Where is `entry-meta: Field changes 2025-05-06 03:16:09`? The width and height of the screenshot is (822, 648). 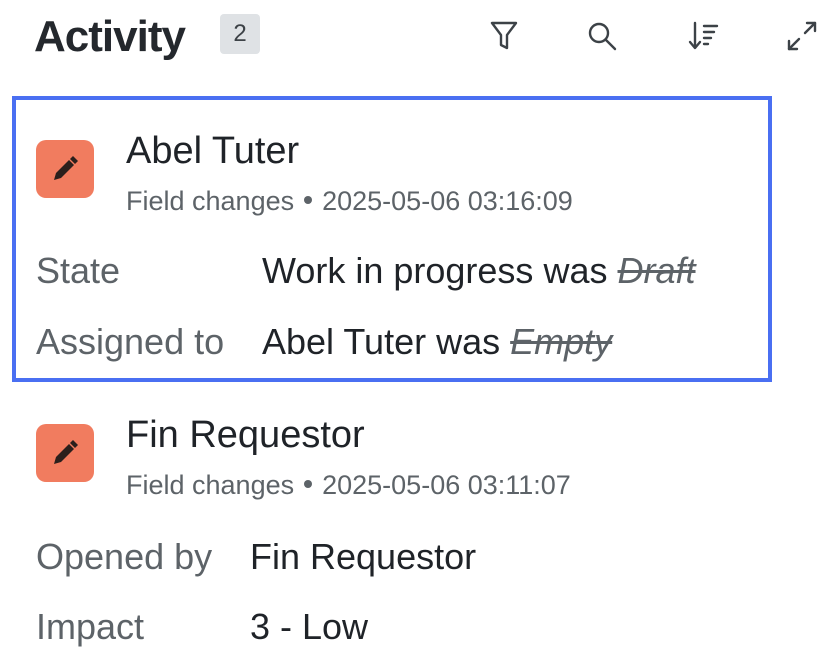 entry-meta: Field changes 2025-05-06 03:16:09 is located at coordinates (349, 201).